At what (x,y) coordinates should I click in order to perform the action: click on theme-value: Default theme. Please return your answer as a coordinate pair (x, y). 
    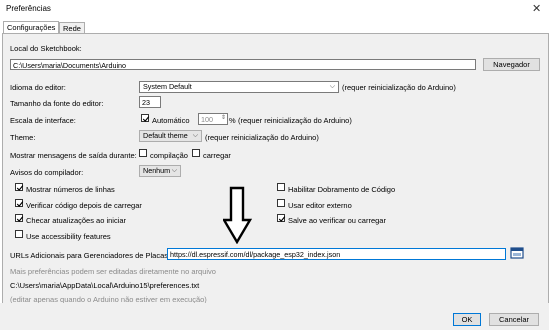
    Looking at the image, I should click on (165, 135).